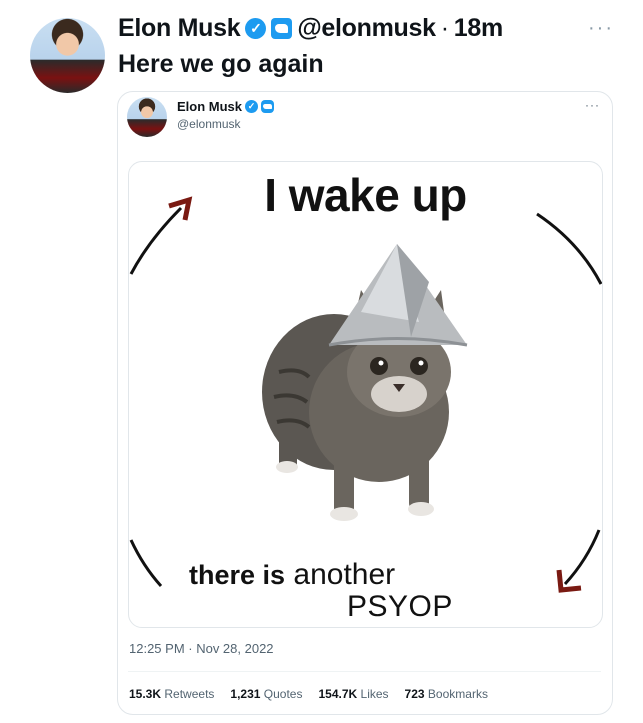 This screenshot has width=643, height=723. I want to click on arc-bottom-right, so click(582, 557).